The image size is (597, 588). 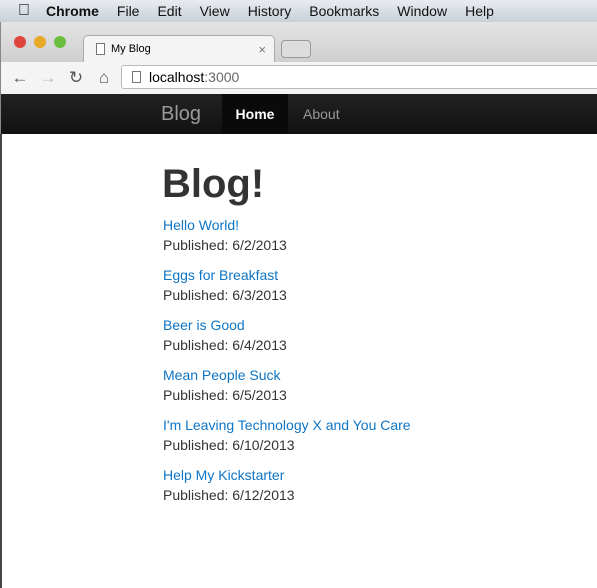 What do you see at coordinates (222, 77) in the screenshot?
I see `url-port: :3000` at bounding box center [222, 77].